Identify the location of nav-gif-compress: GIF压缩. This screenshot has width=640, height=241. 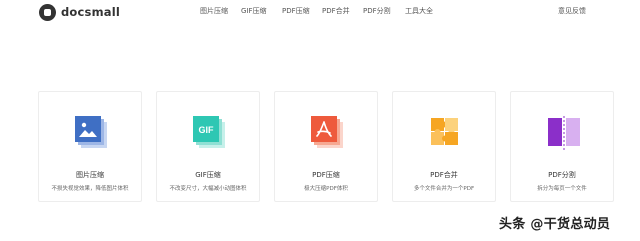
(254, 11).